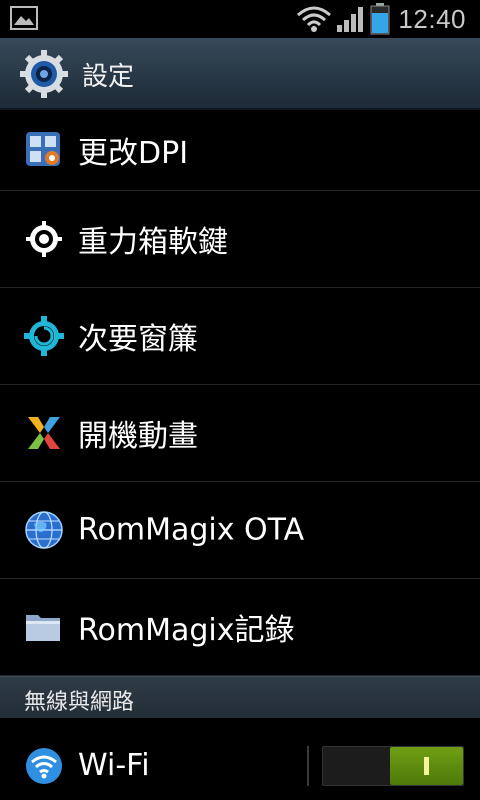 The image size is (480, 800). What do you see at coordinates (240, 759) in the screenshot?
I see `list-item-wifi: Wi-Fi` at bounding box center [240, 759].